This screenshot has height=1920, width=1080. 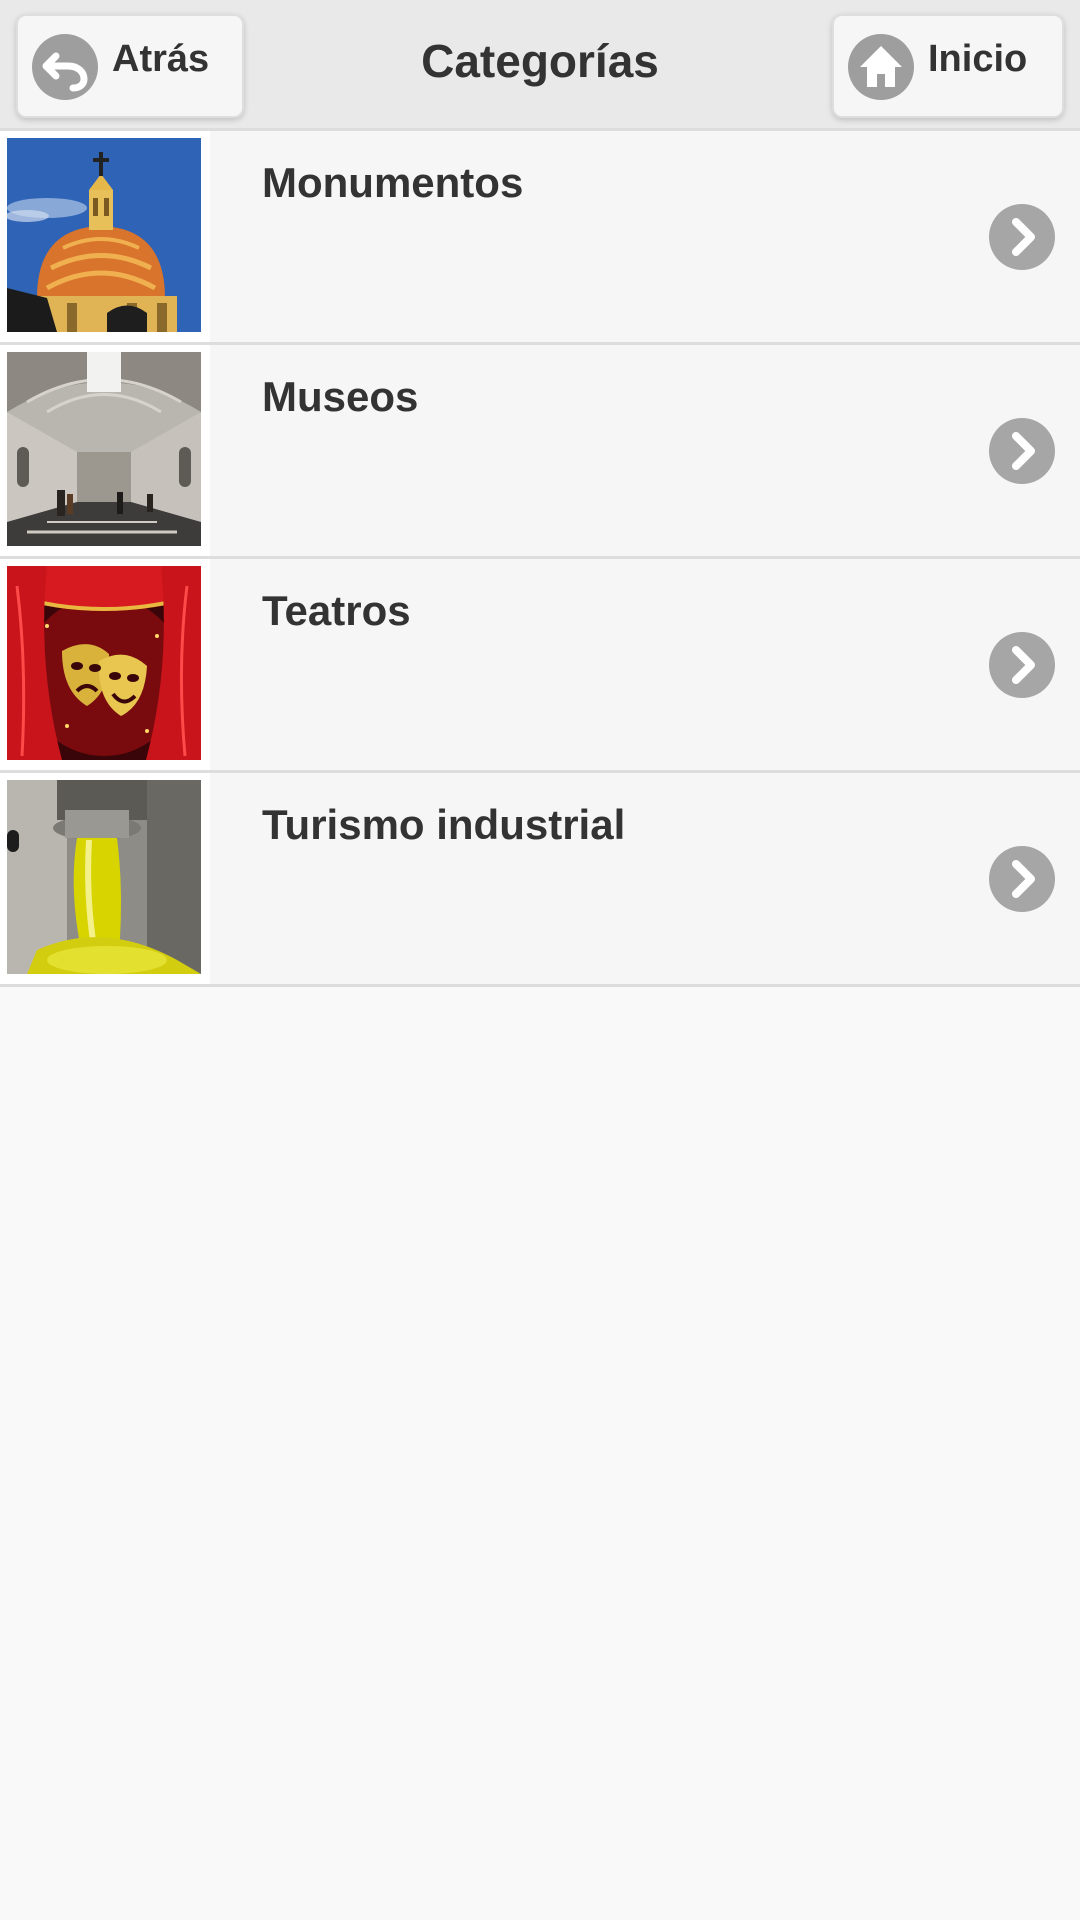 I want to click on theater-masks-photo, so click(x=104, y=663).